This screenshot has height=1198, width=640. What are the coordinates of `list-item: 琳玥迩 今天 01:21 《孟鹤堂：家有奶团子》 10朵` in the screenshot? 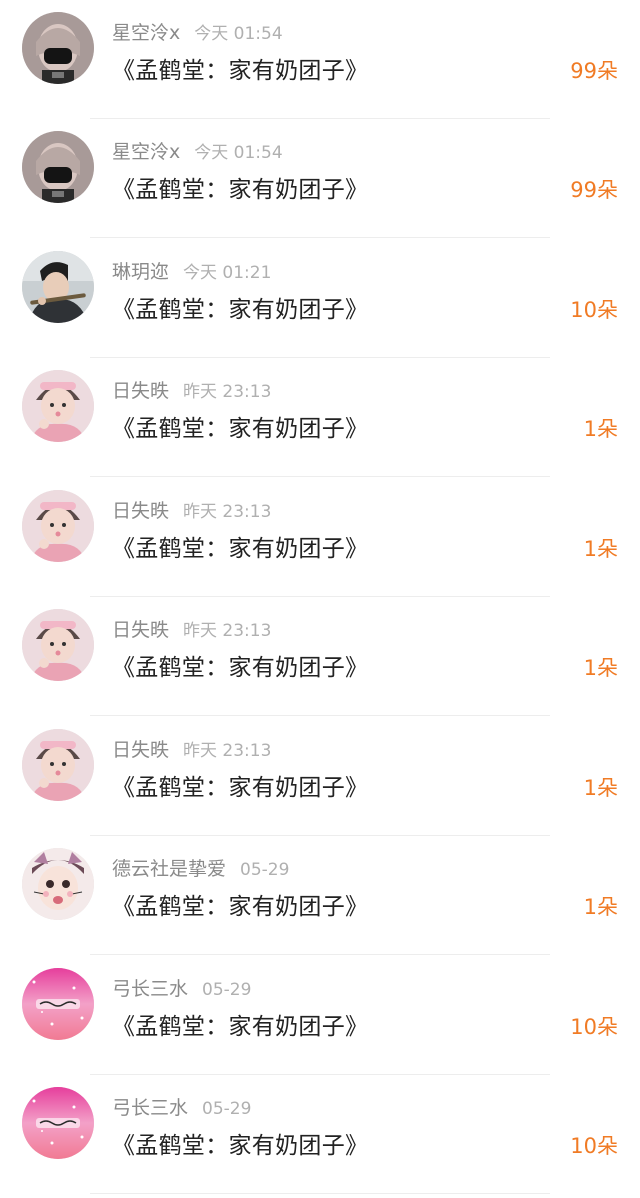 It's located at (320, 299).